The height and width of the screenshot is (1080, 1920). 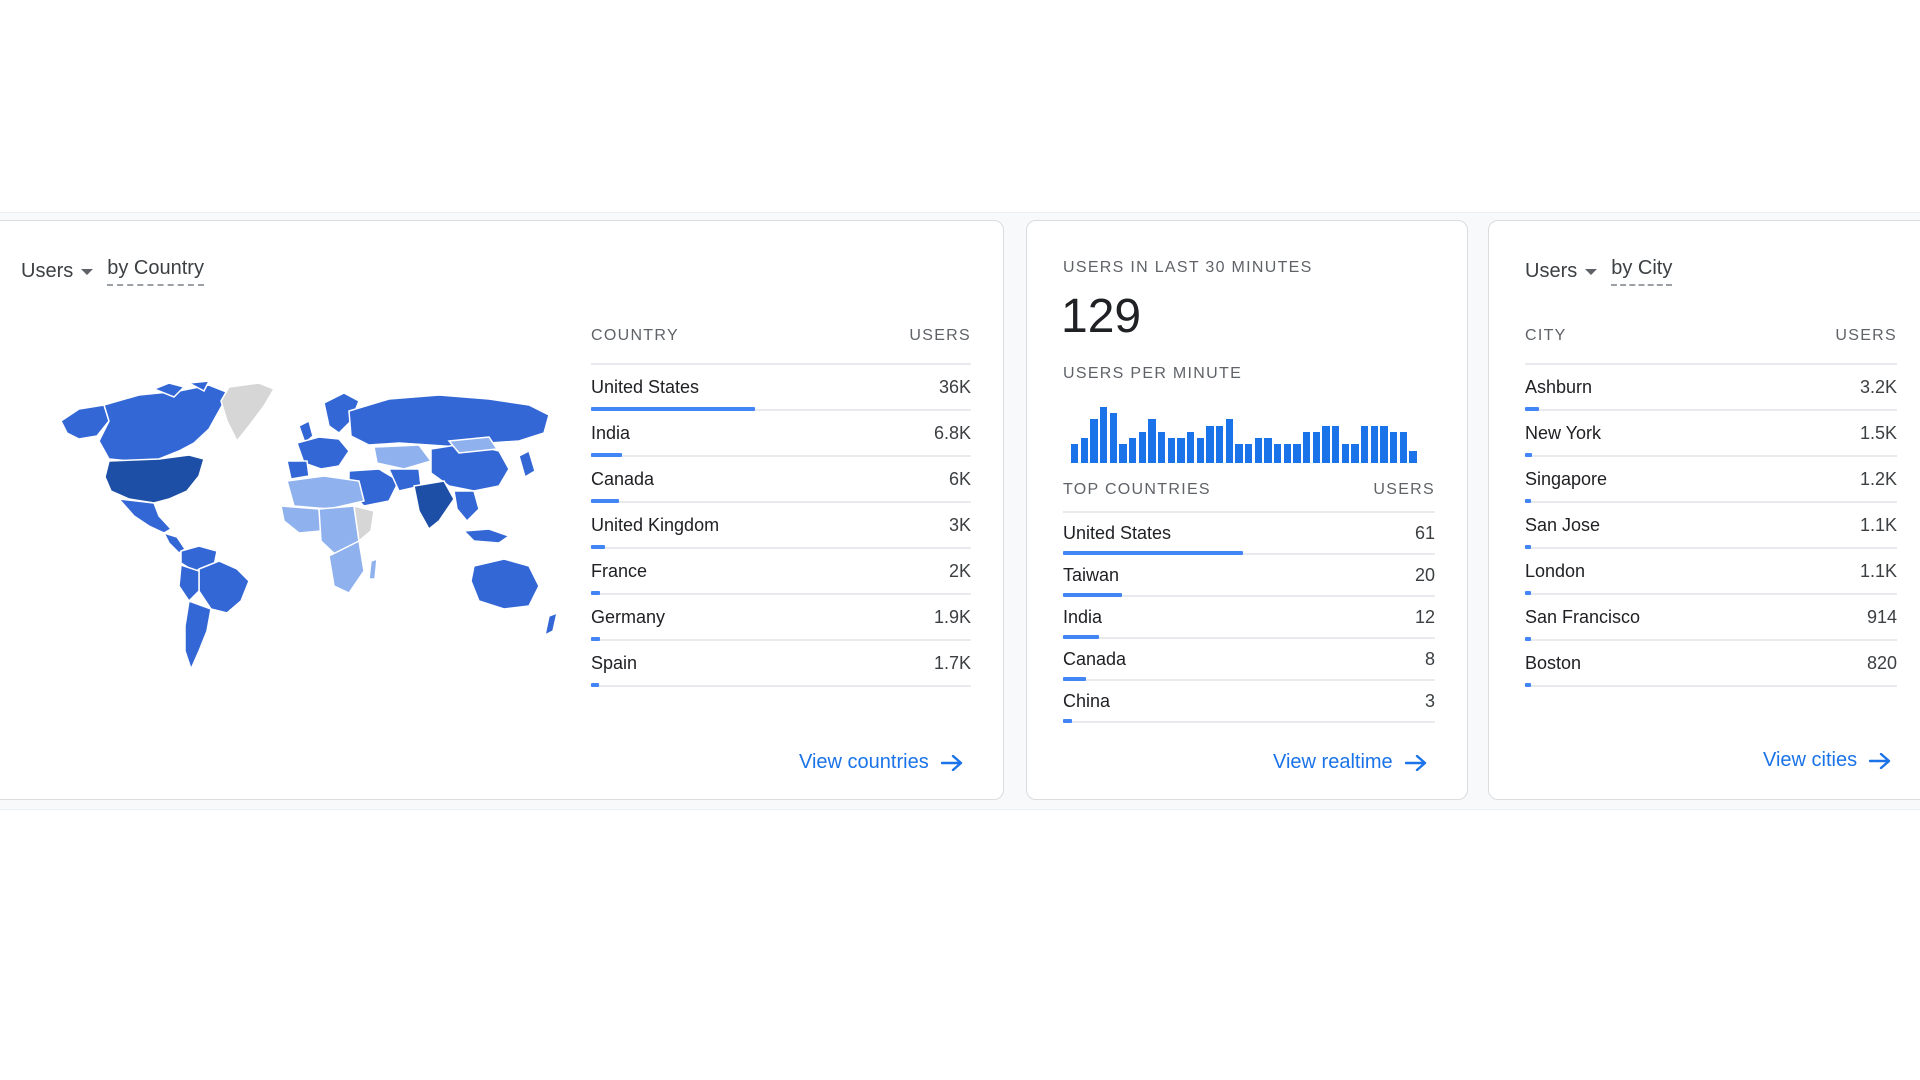 I want to click on map-region-argentina-chile, so click(x=198, y=635).